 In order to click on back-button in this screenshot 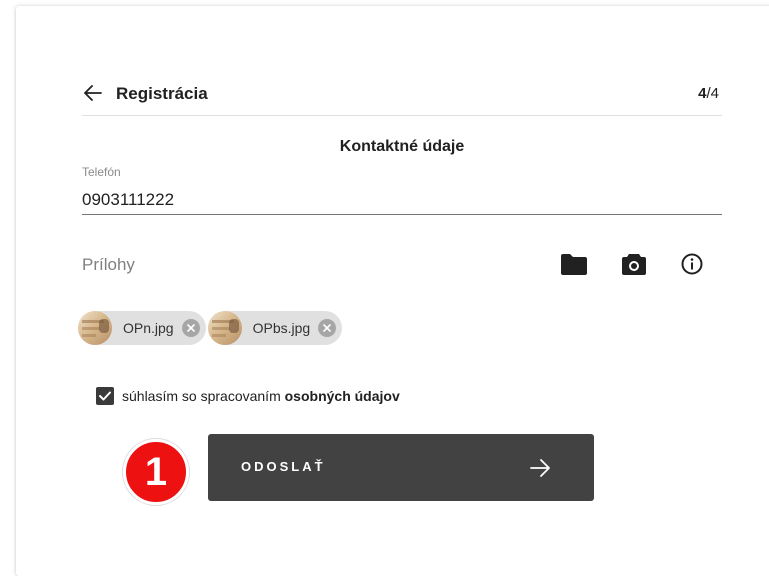, I will do `click(93, 93)`.